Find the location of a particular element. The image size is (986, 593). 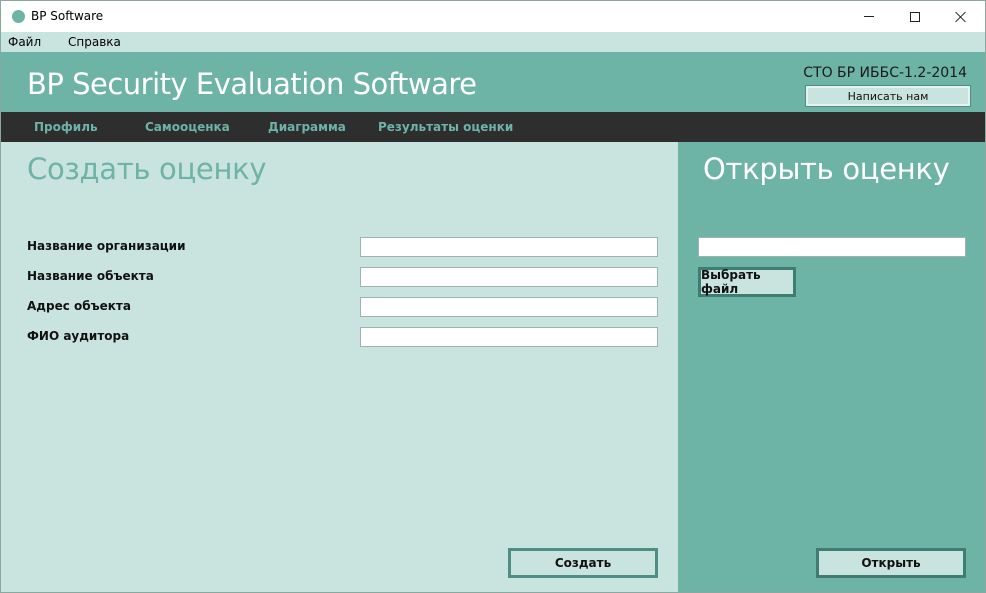

organization-name-input is located at coordinates (509, 247).